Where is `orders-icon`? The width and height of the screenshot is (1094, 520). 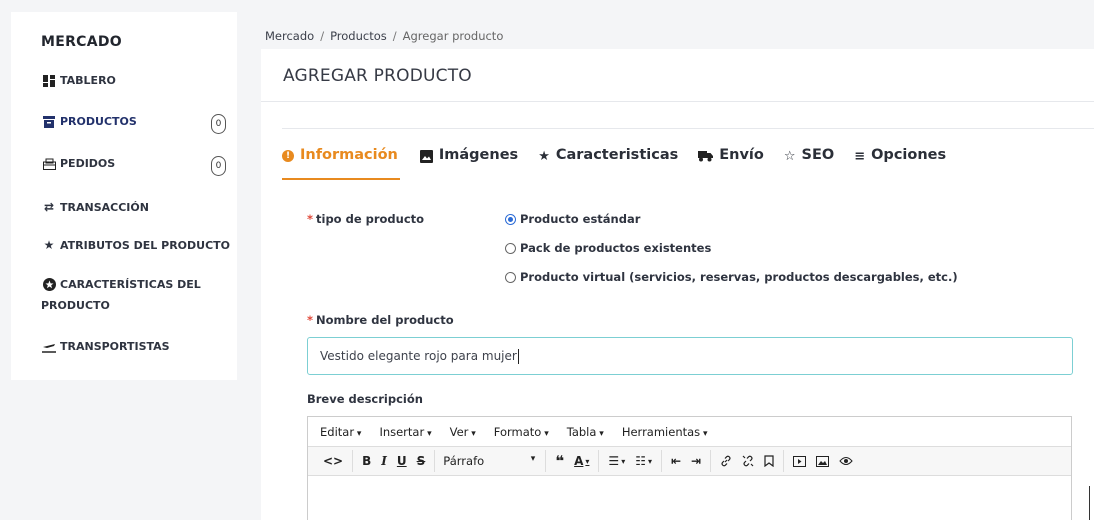 orders-icon is located at coordinates (49, 164).